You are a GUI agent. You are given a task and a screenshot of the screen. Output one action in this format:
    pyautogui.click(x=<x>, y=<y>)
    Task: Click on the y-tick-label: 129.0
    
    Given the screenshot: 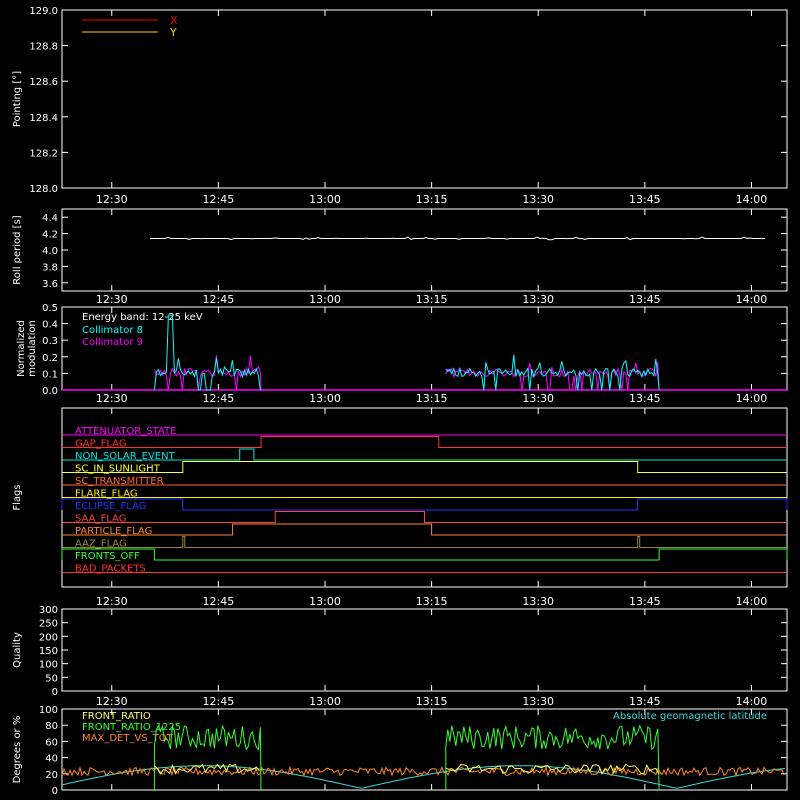 What is the action you would take?
    pyautogui.click(x=43, y=11)
    